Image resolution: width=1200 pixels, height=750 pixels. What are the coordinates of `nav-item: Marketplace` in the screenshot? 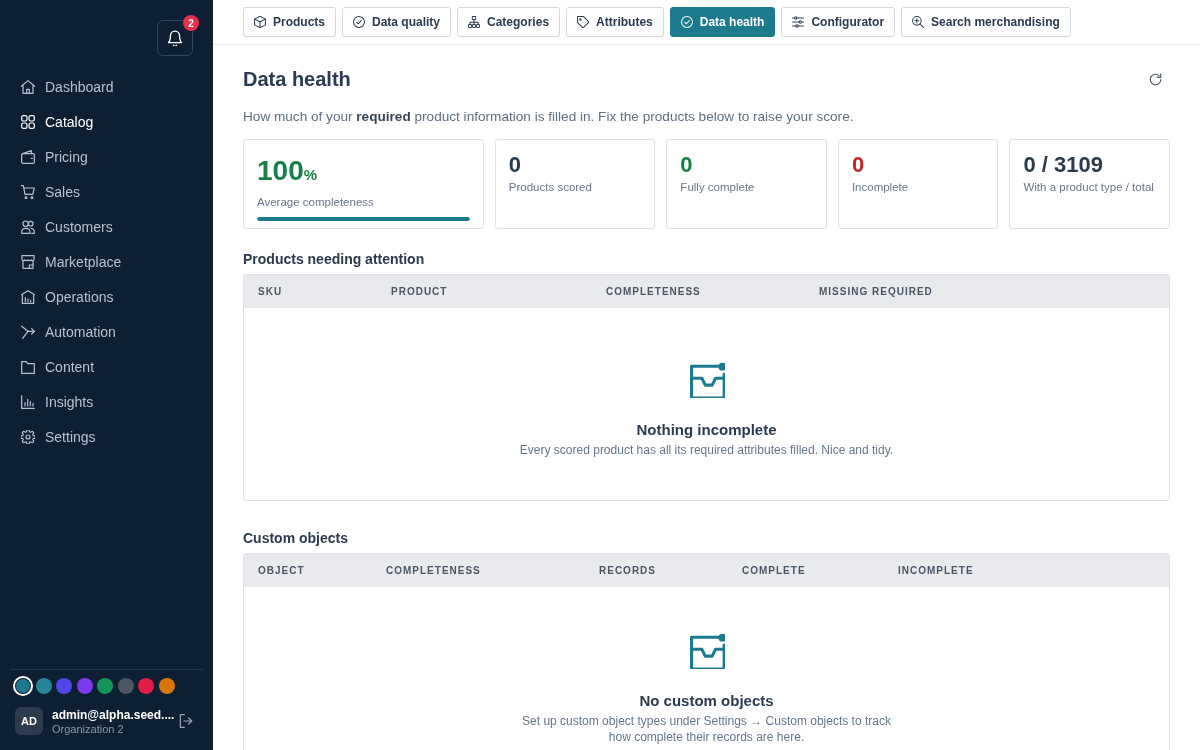 It's located at (106, 261).